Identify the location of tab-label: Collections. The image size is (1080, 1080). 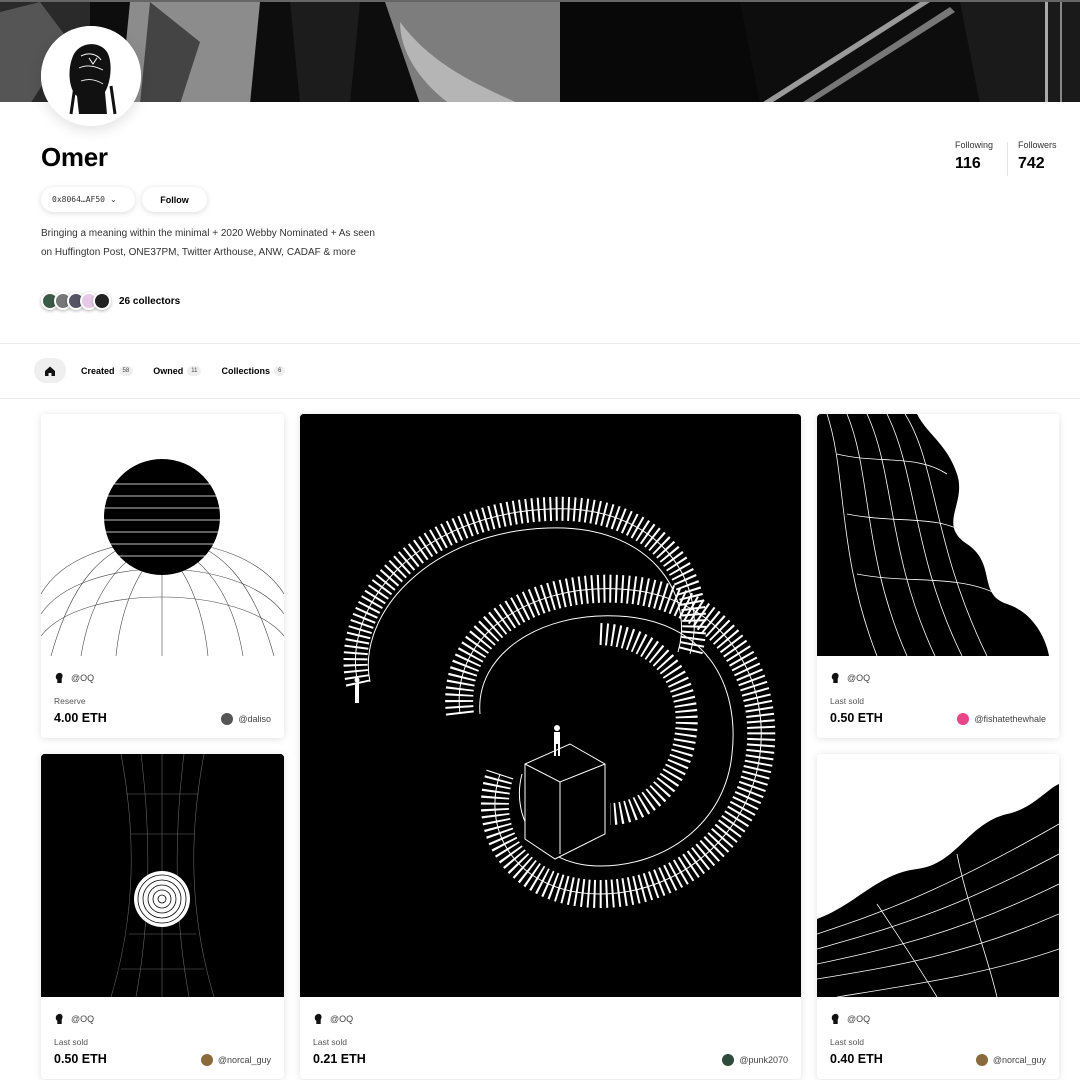
(245, 370).